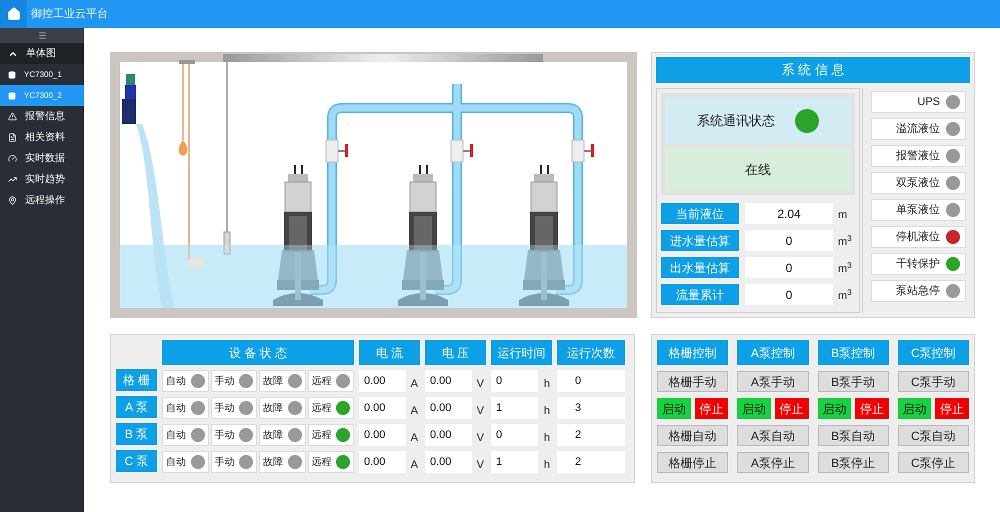 This screenshot has width=1000, height=512. I want to click on row-label: 格 栅, so click(136, 380).